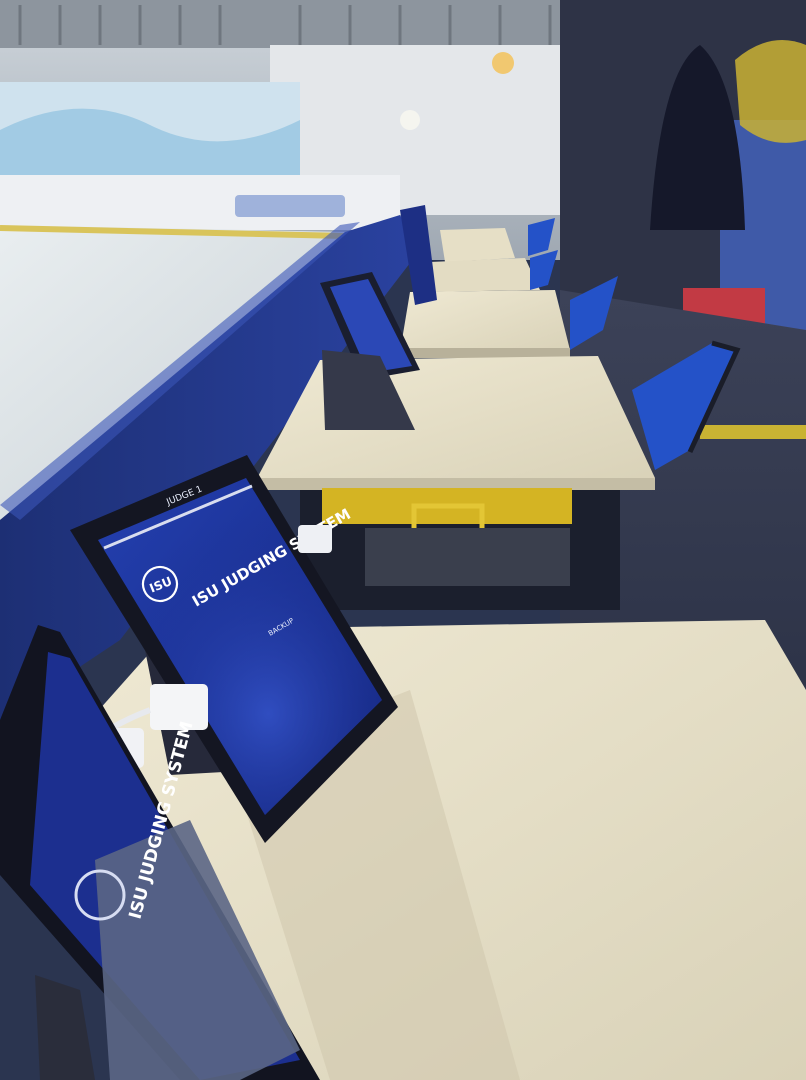  I want to click on desk-middle-panel, so click(467, 557).